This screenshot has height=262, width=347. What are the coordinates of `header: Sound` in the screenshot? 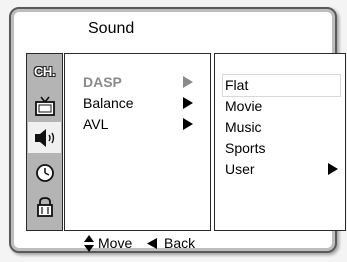 It's located at (174, 28).